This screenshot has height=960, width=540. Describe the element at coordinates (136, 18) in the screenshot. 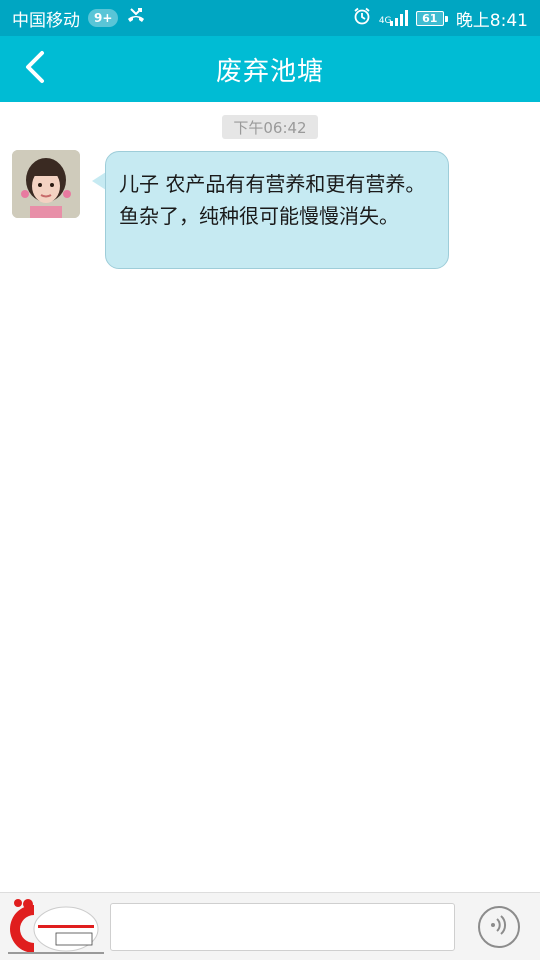

I see `missed-call-icon` at that location.